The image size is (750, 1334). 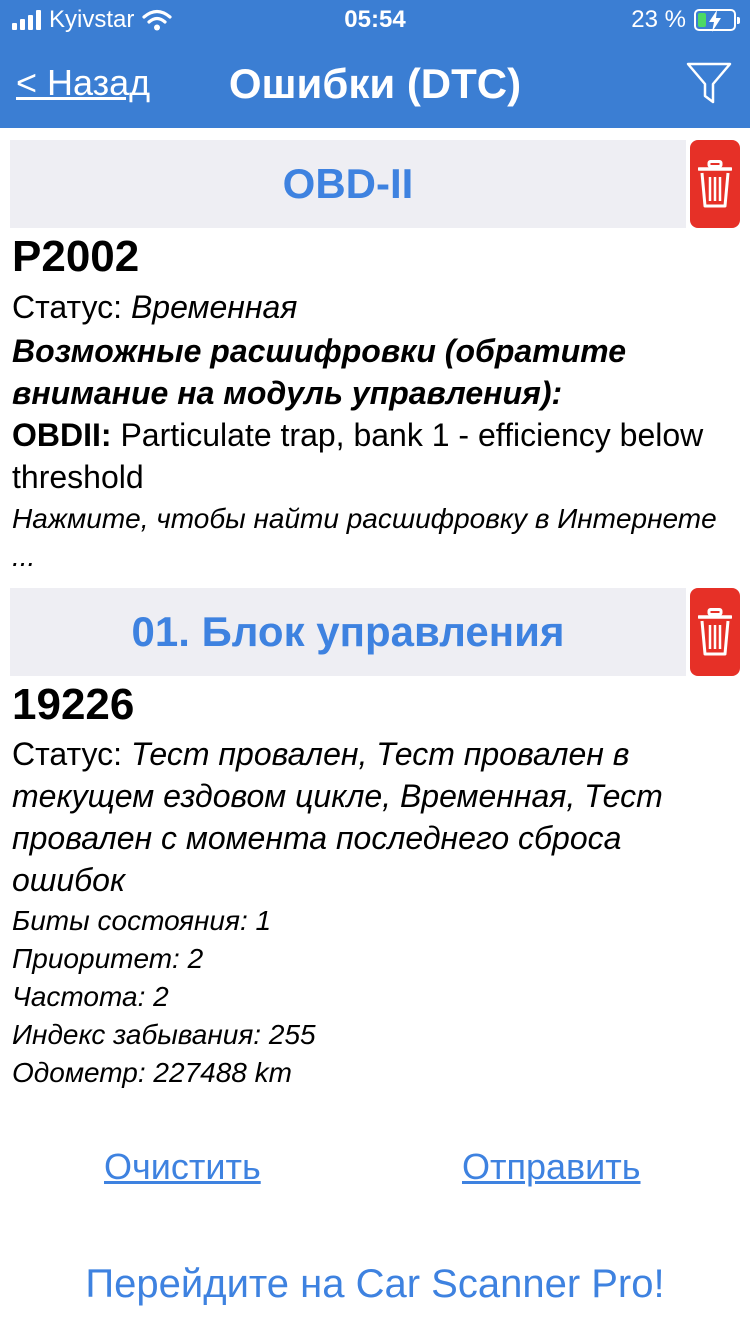 What do you see at coordinates (348, 184) in the screenshot?
I see `section-header-obd2: OBD-II` at bounding box center [348, 184].